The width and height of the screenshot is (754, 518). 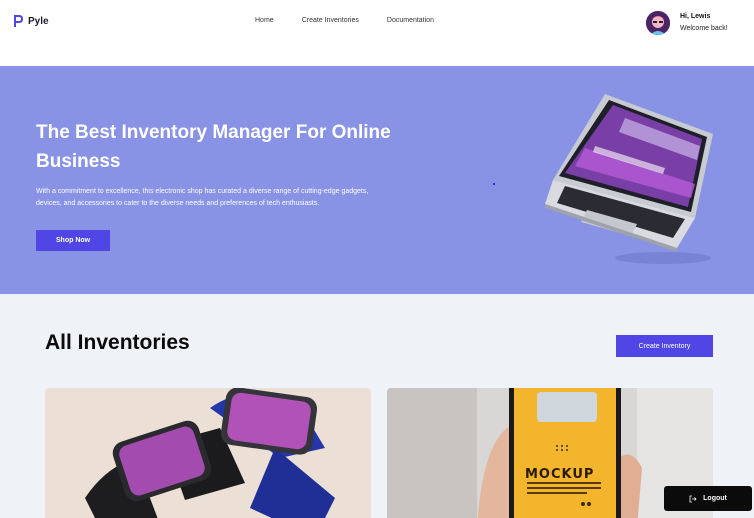 I want to click on logout-label: Logout, so click(x=715, y=498).